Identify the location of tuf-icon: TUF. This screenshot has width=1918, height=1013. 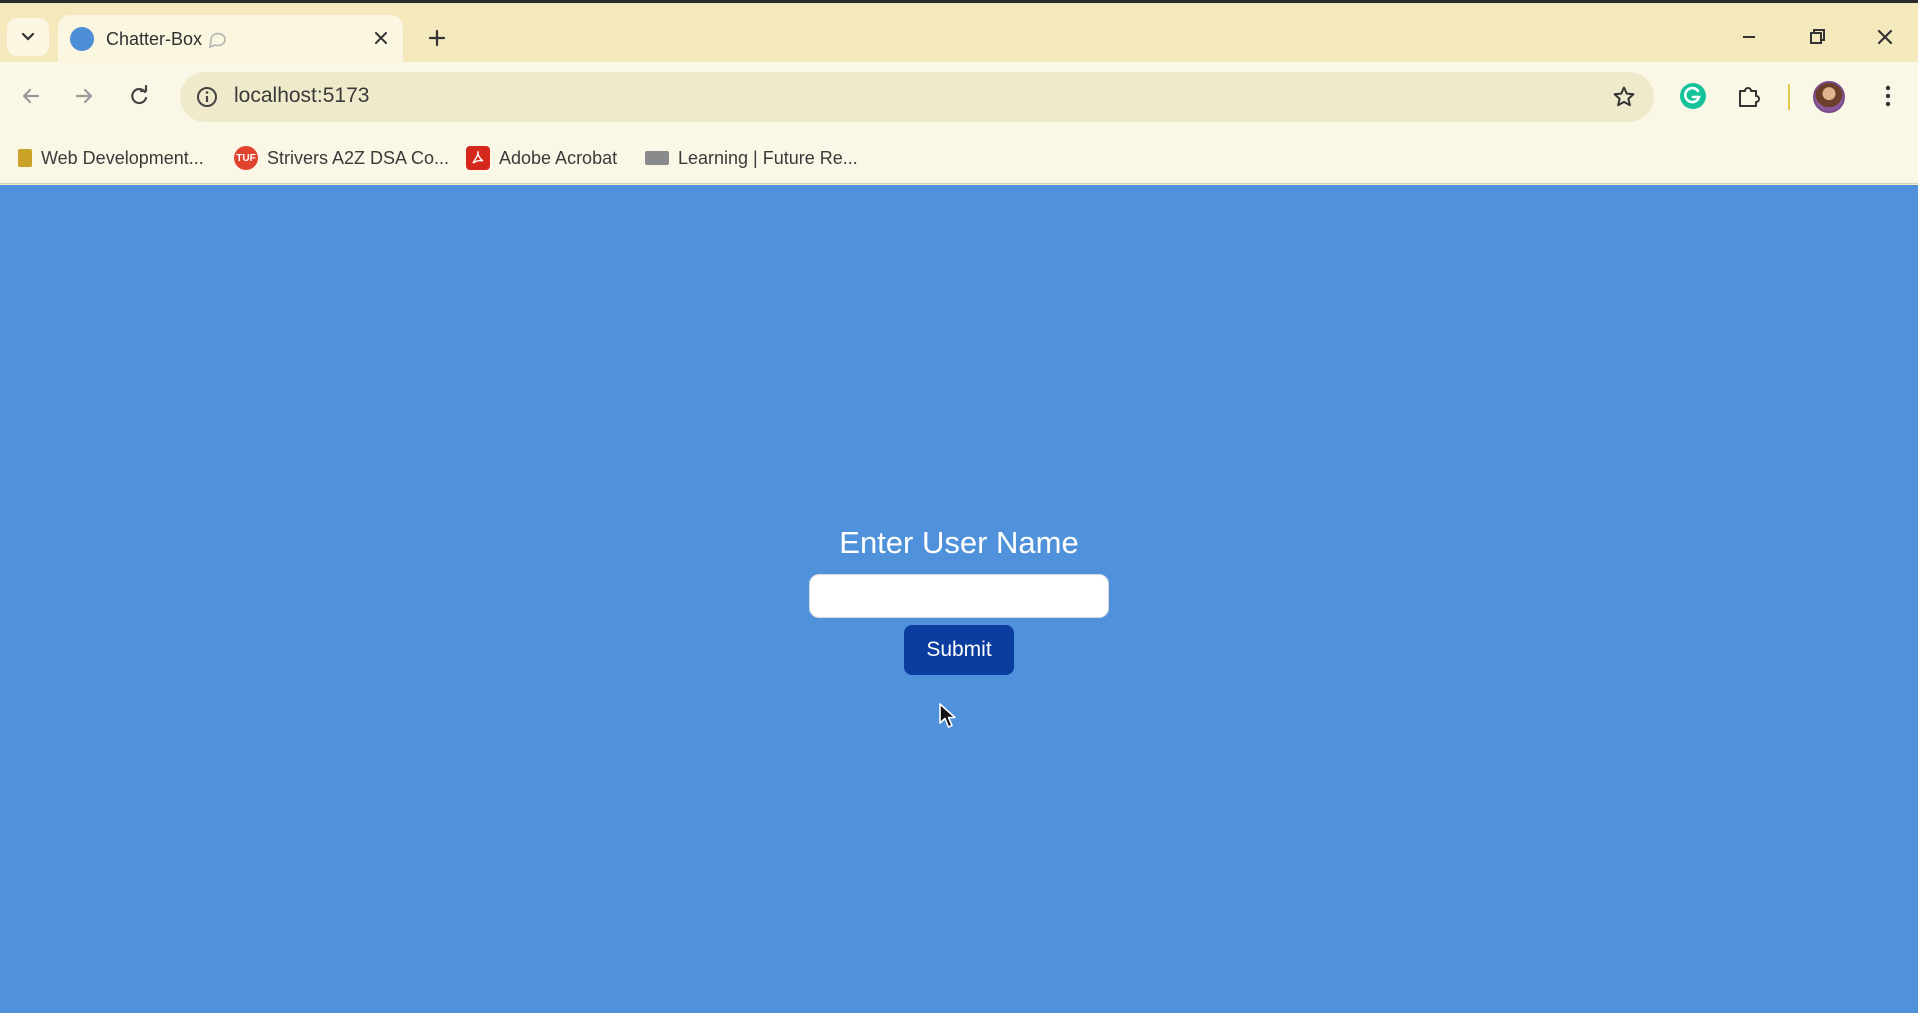
(246, 158).